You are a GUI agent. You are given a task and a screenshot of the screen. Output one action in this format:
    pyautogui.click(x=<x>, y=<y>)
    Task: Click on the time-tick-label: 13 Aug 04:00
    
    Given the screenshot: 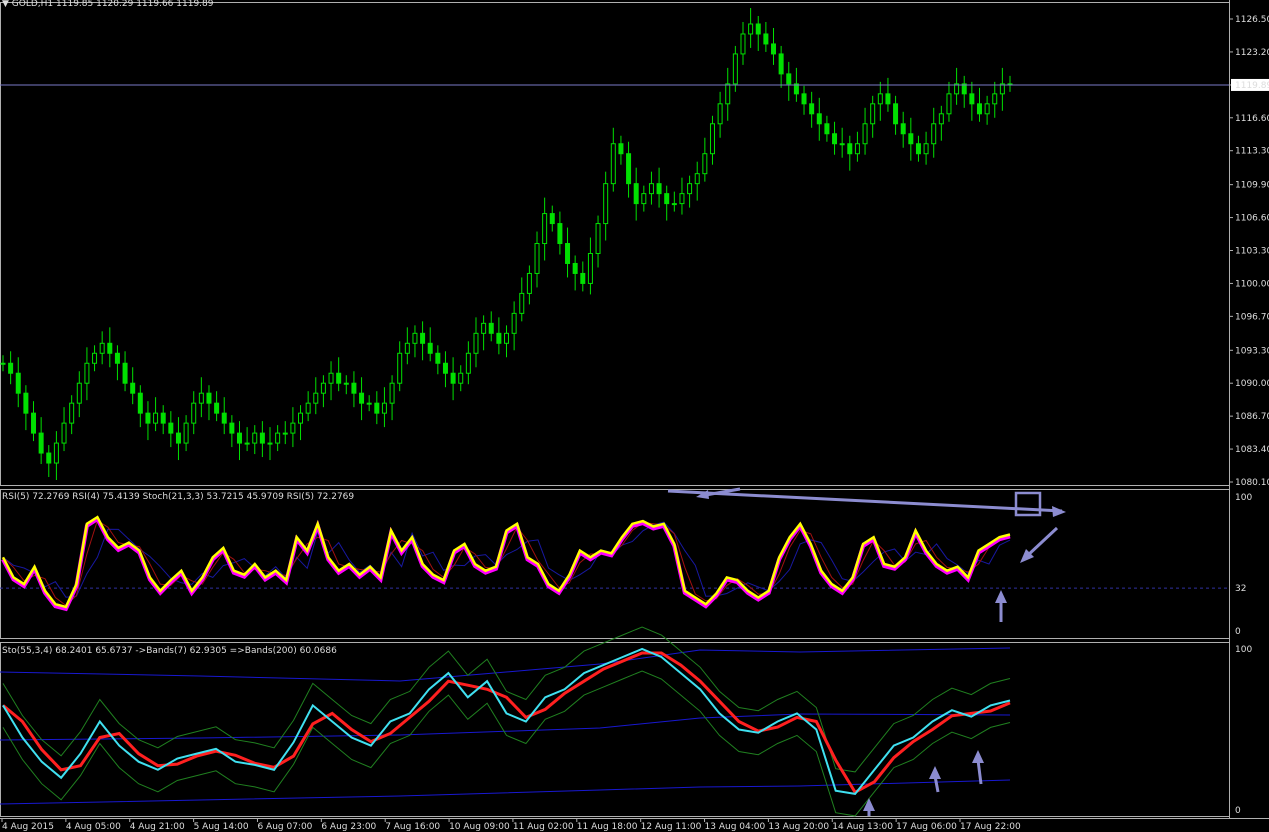 What is the action you would take?
    pyautogui.click(x=735, y=827)
    